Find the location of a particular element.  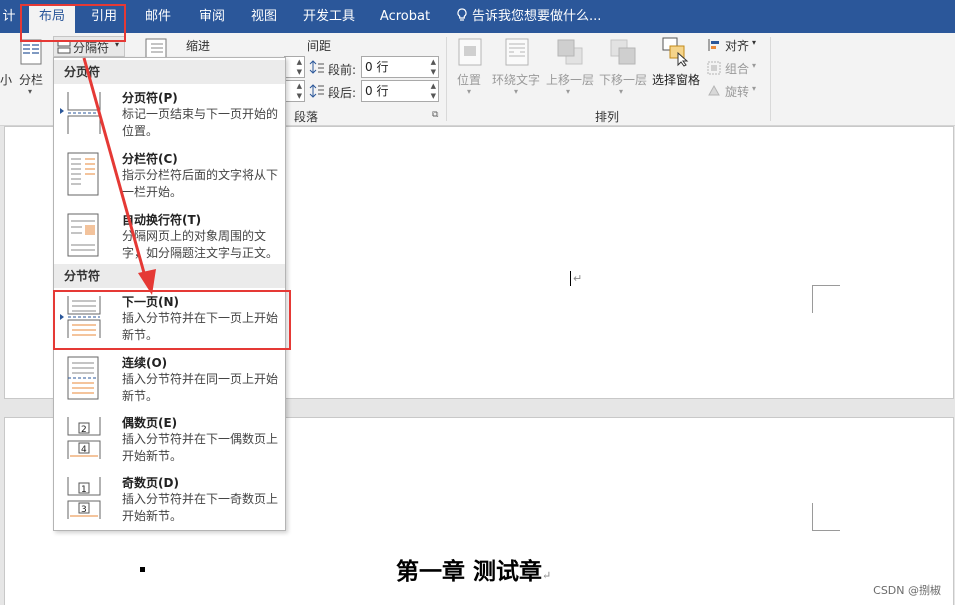

annotation-arrow-icon is located at coordinates (119, 176).